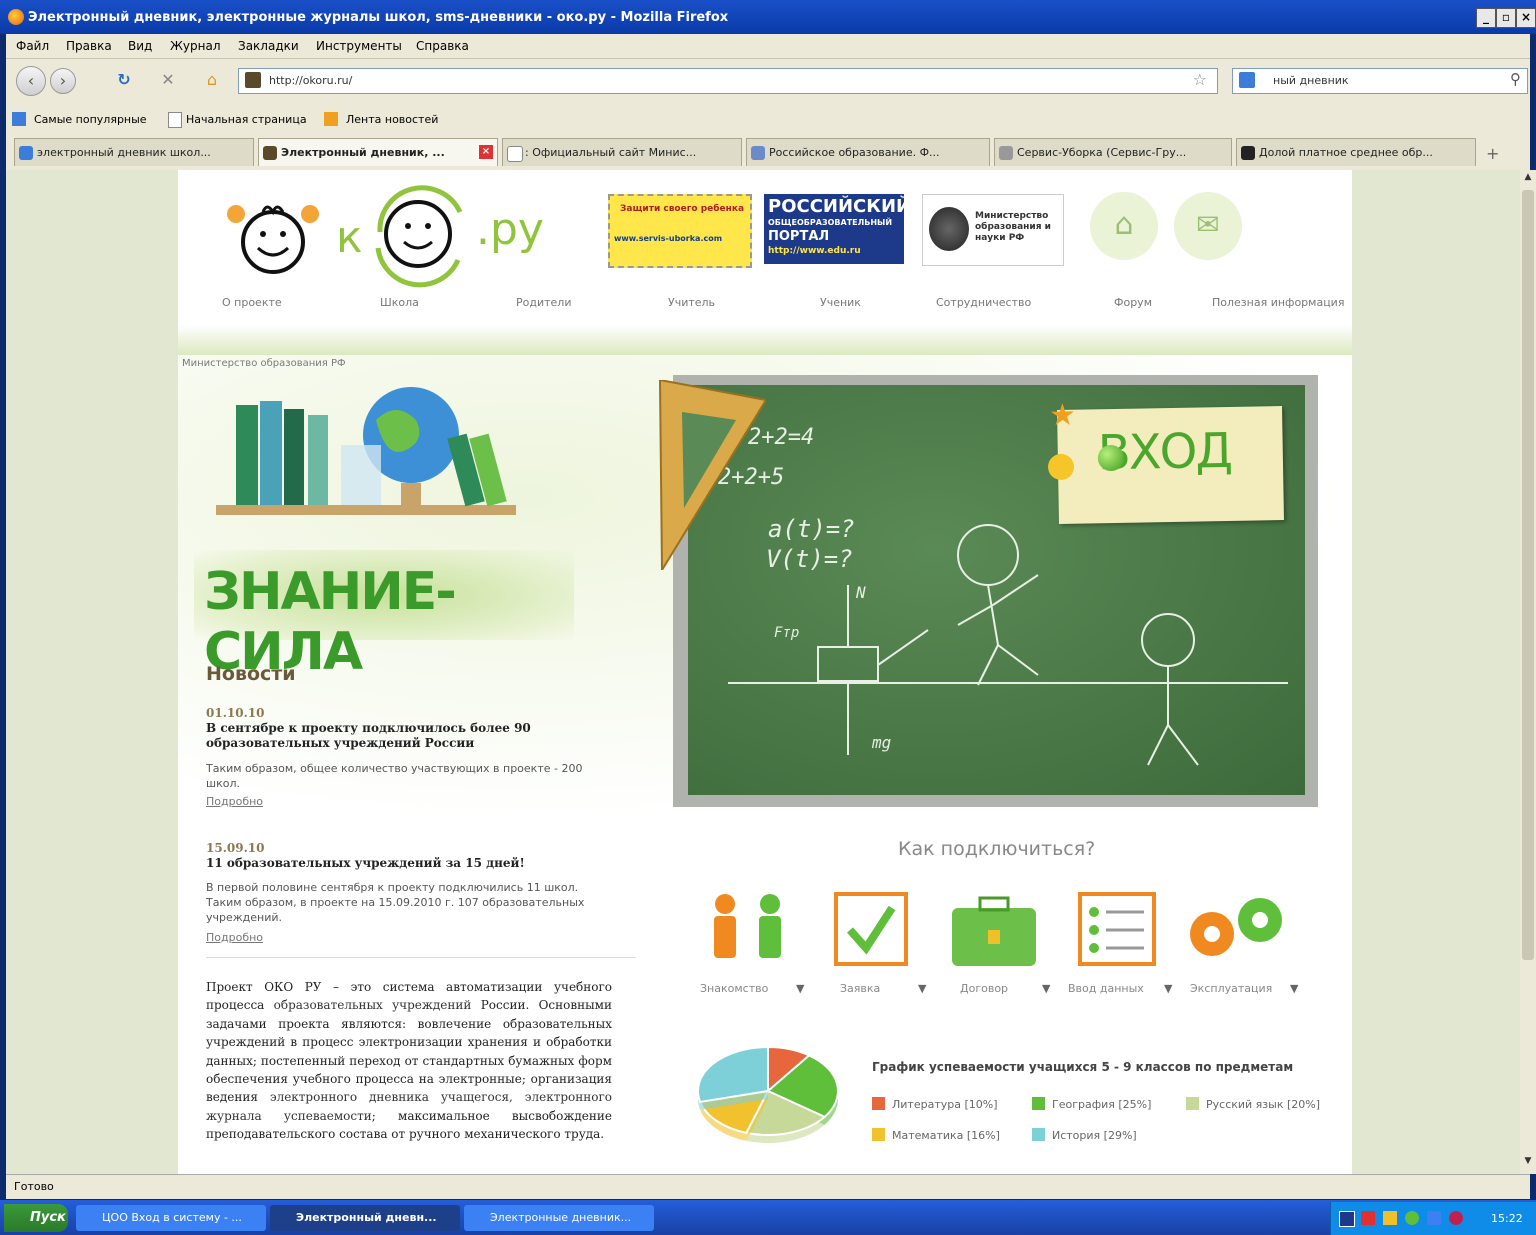  I want to click on step-icon-people, so click(750, 930).